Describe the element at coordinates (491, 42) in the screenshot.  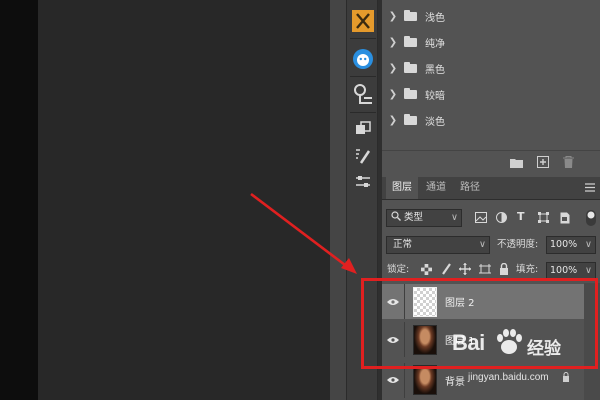
I see `folder-row: ❯ 纯净` at that location.